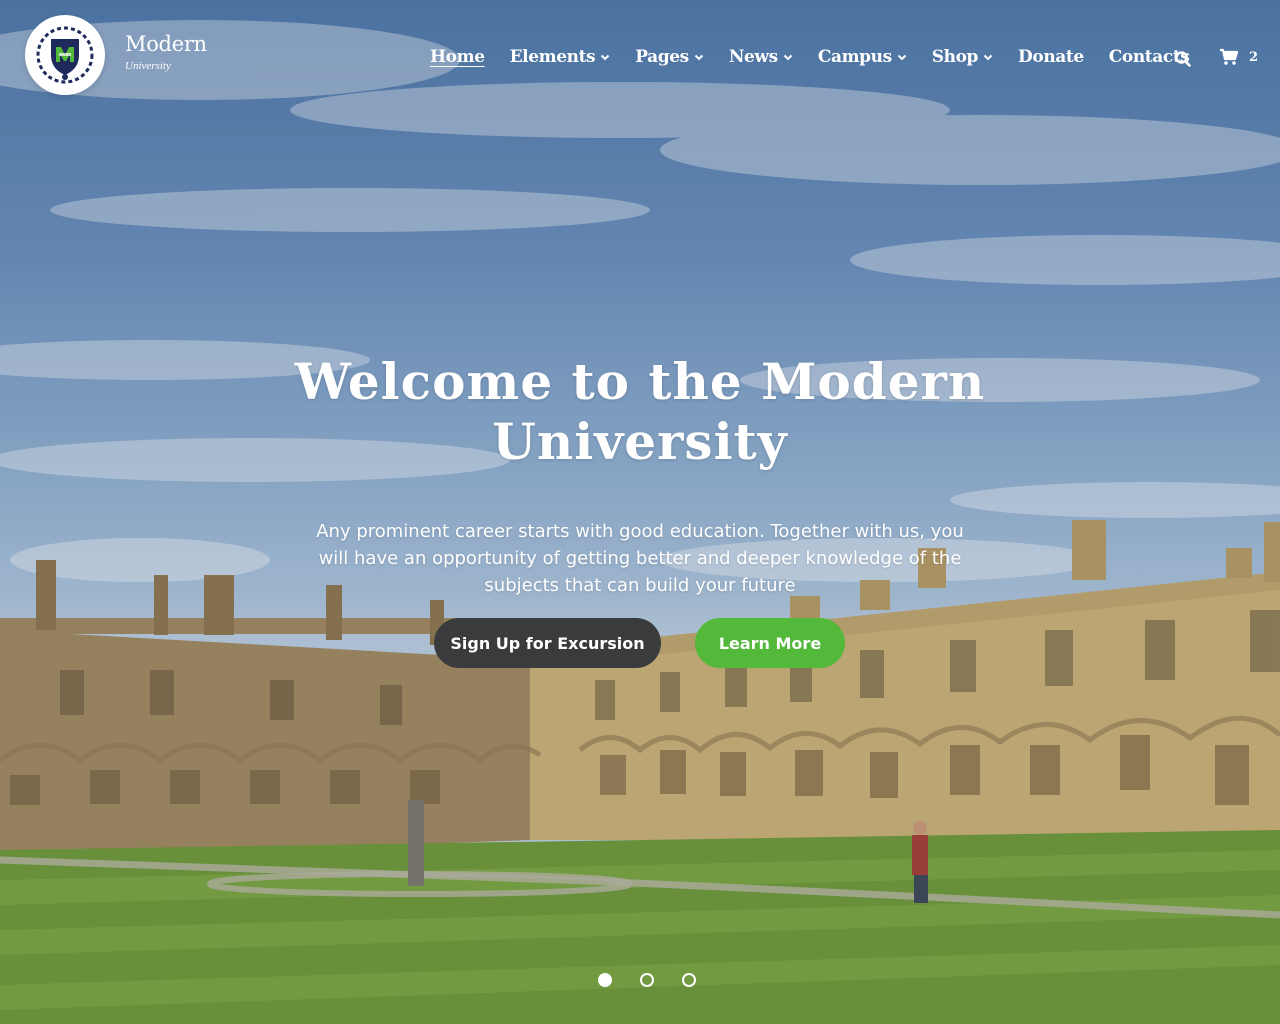 The width and height of the screenshot is (1280, 1024). I want to click on search-button, so click(1183, 59).